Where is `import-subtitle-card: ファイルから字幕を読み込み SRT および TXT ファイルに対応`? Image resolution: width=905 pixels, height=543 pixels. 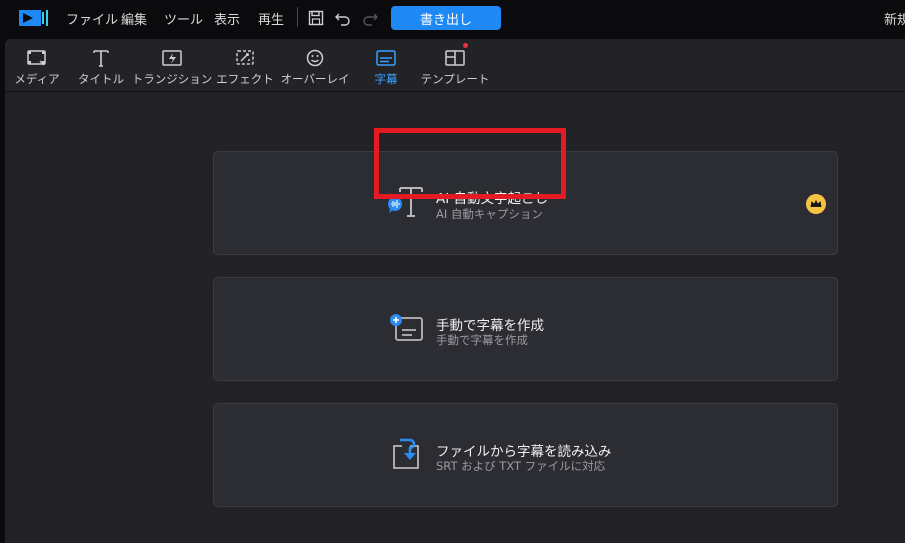 import-subtitle-card: ファイルから字幕を読み込み SRT および TXT ファイルに対応 is located at coordinates (525, 455).